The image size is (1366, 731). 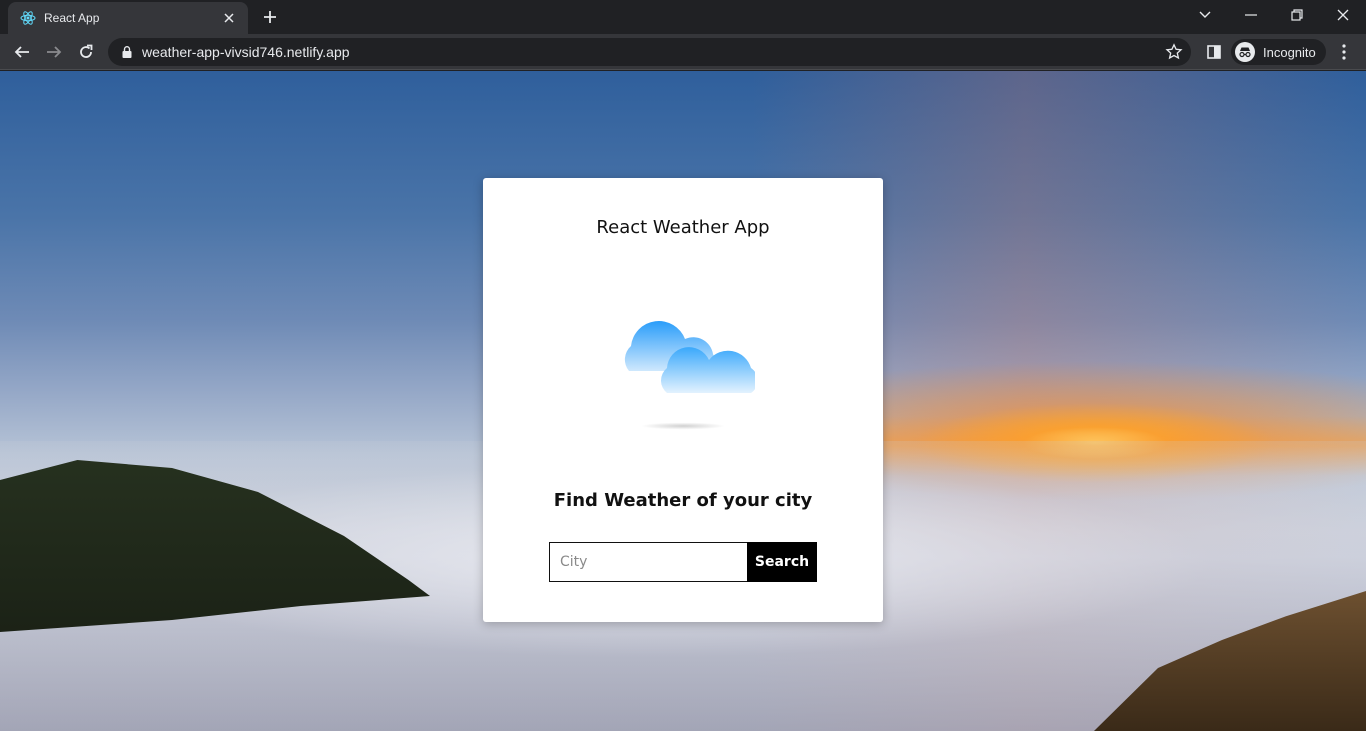 I want to click on side-panel-icon, so click(x=1214, y=52).